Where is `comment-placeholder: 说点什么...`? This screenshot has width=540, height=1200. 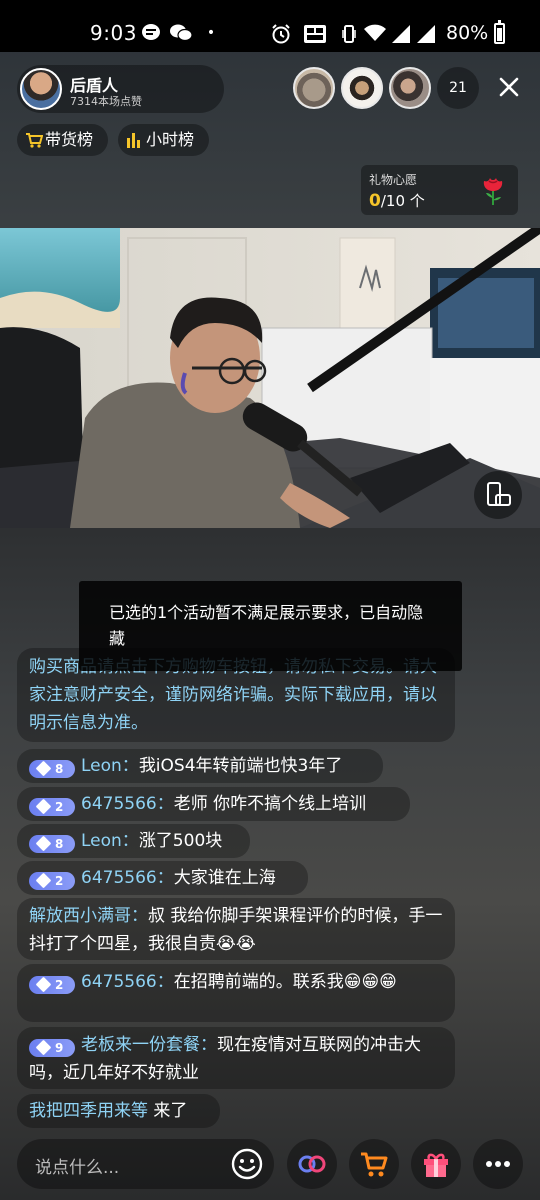
comment-placeholder: 说点什么... is located at coordinates (77, 1168).